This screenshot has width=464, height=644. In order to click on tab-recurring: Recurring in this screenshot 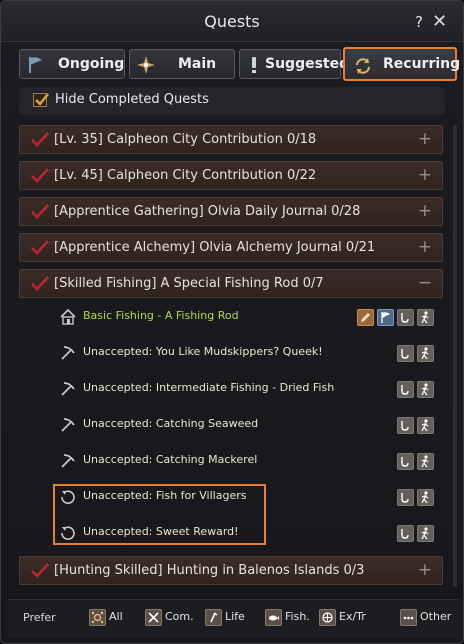, I will do `click(402, 64)`.